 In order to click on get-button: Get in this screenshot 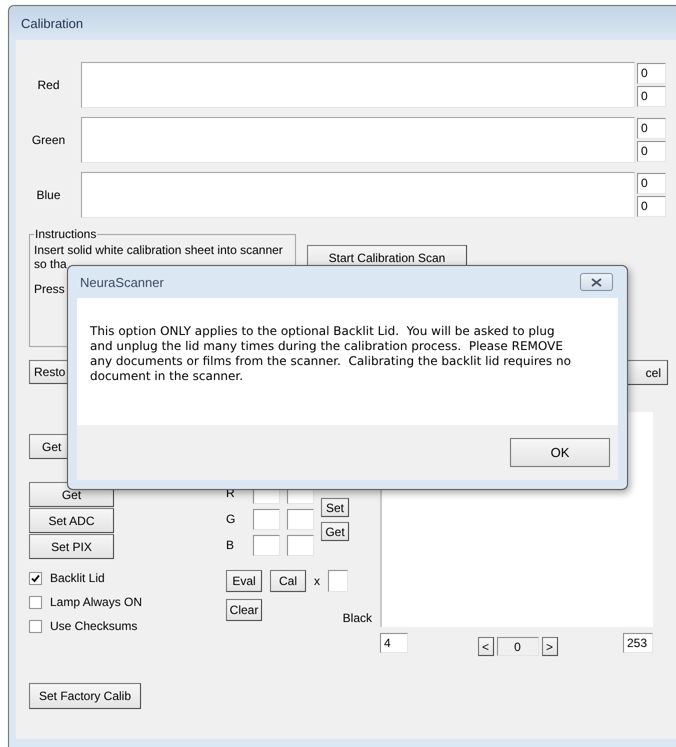, I will do `click(48, 446)`.